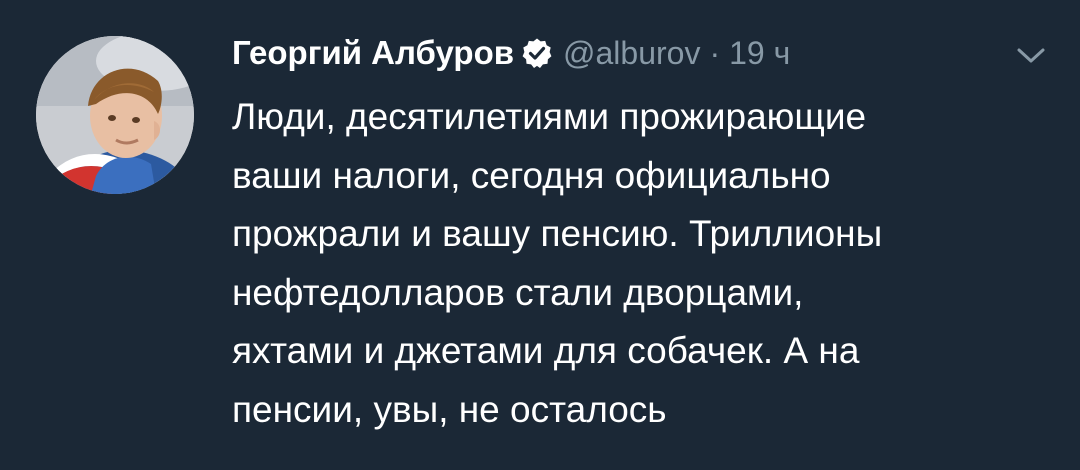 This screenshot has height=470, width=1080. Describe the element at coordinates (537, 53) in the screenshot. I see `verified-badge-icon` at that location.